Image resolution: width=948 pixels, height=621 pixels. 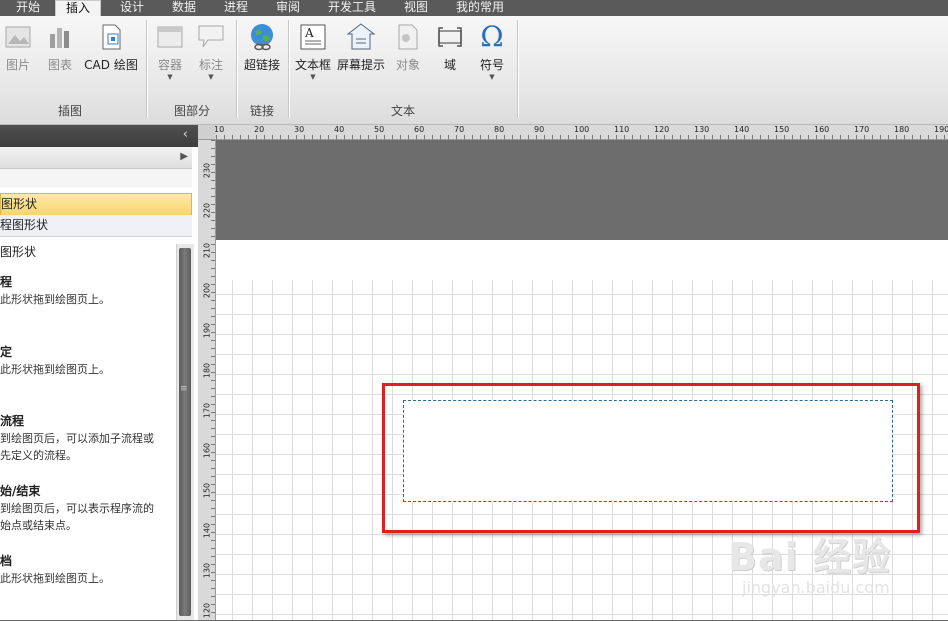 What do you see at coordinates (459, 129) in the screenshot?
I see `ruler-tick-label: 70` at bounding box center [459, 129].